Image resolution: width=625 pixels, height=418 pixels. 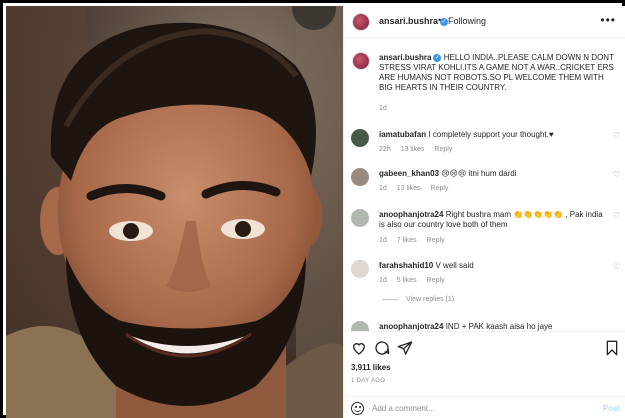 I want to click on verified-badge-icon: ✓, so click(x=444, y=21).